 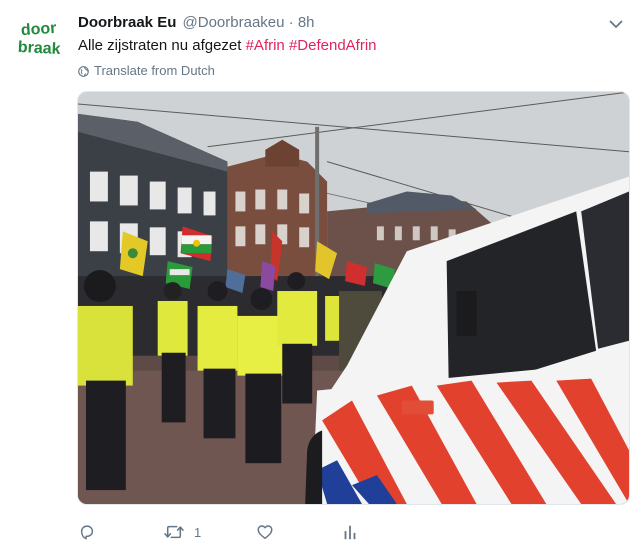 I want to click on tweet-actions: 1, so click(x=228, y=532).